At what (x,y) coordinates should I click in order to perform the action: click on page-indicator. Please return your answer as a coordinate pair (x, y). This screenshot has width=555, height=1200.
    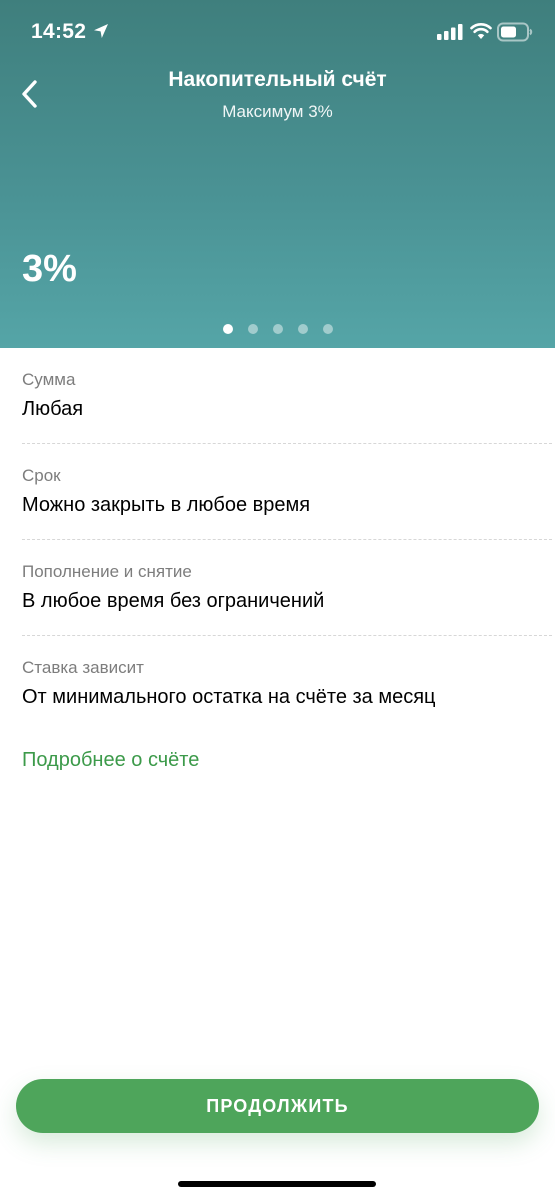
    Looking at the image, I should click on (277, 329).